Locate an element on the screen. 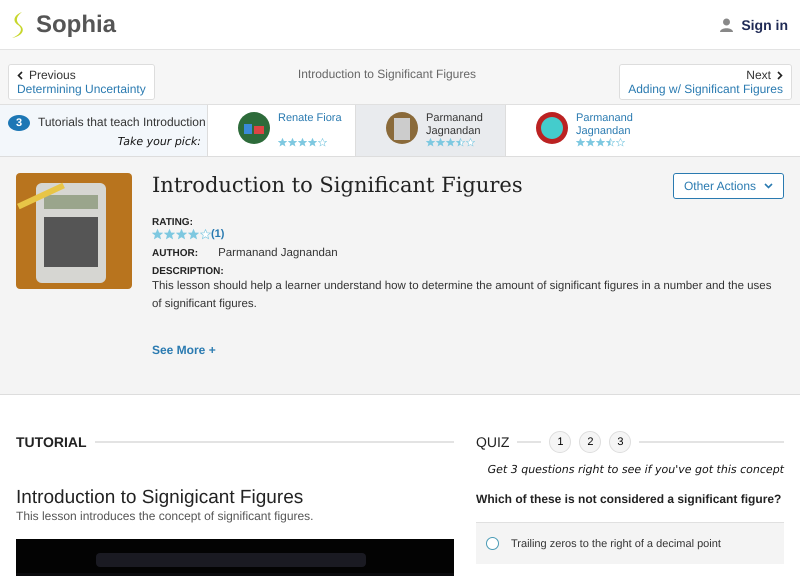  see-more-link: See More + is located at coordinates (184, 350).